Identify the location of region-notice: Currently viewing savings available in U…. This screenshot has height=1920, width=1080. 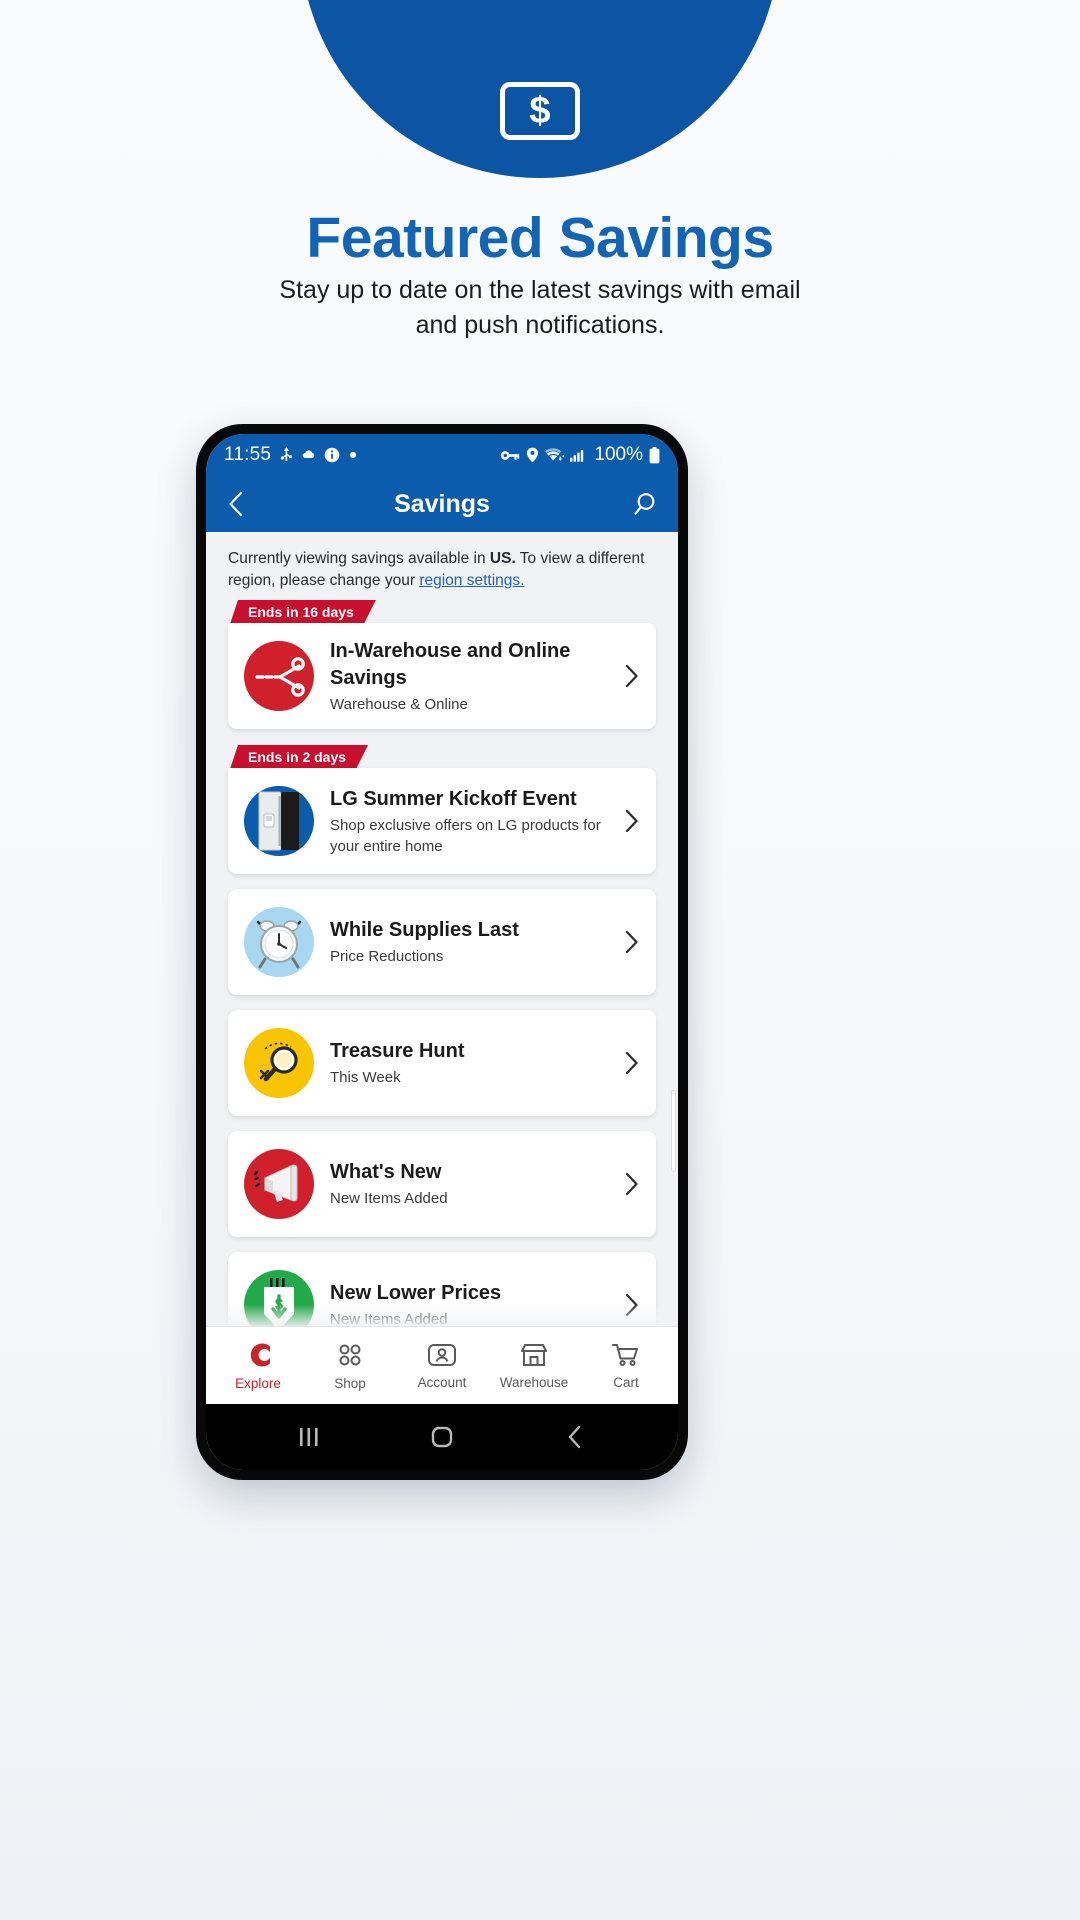
(442, 566).